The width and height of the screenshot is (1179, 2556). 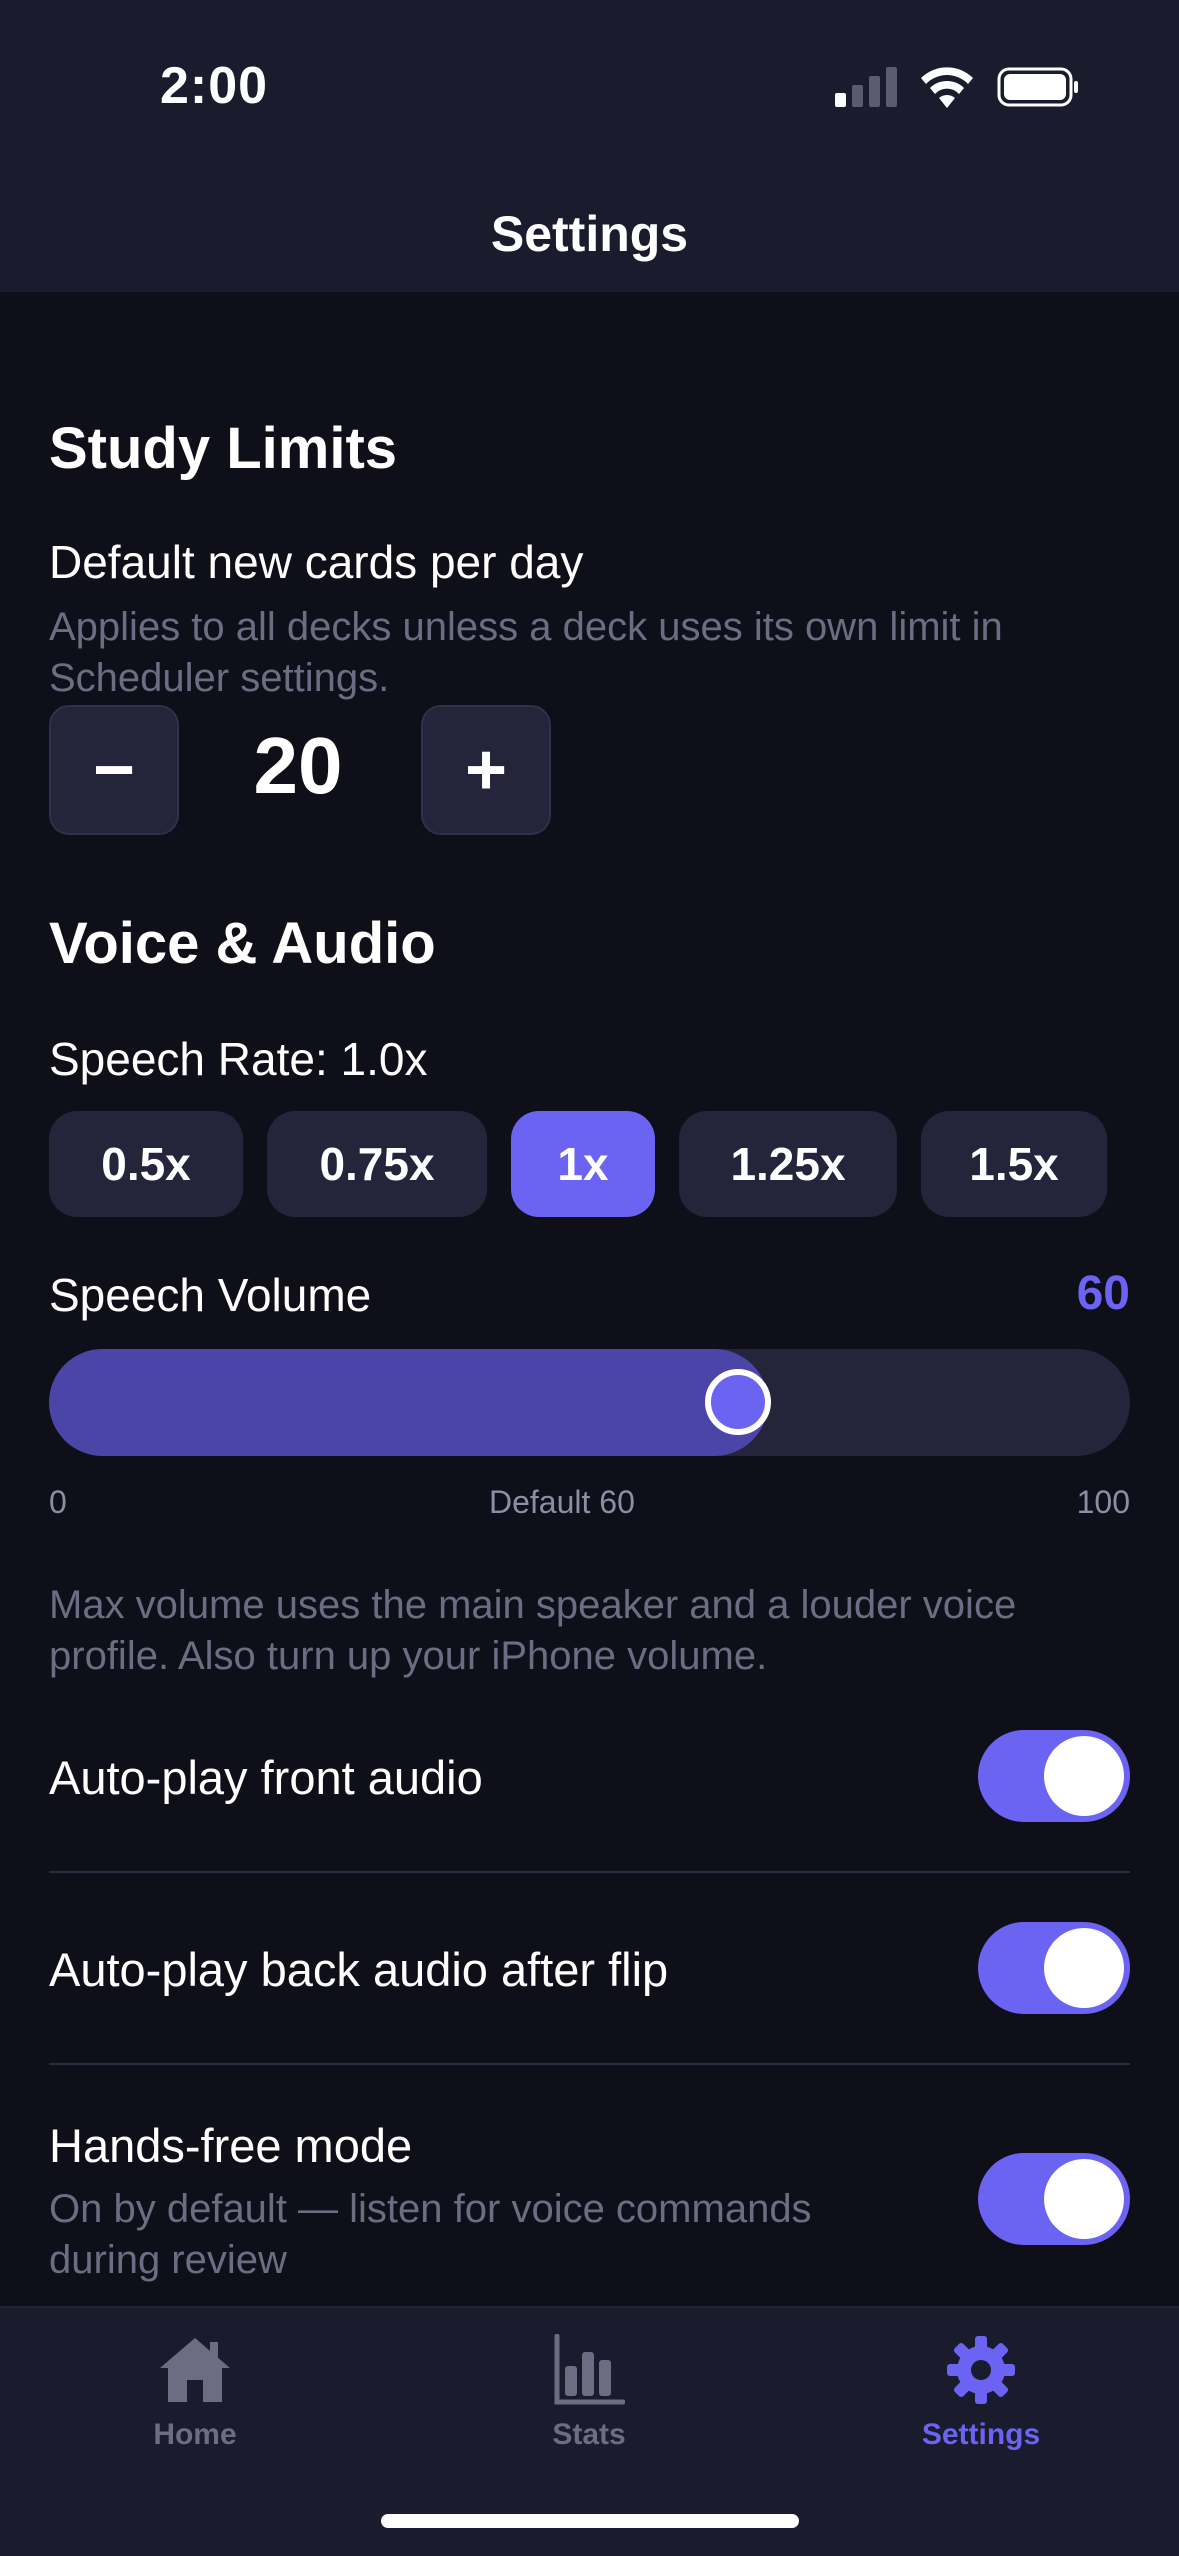 What do you see at coordinates (195, 2370) in the screenshot?
I see `home-icon` at bounding box center [195, 2370].